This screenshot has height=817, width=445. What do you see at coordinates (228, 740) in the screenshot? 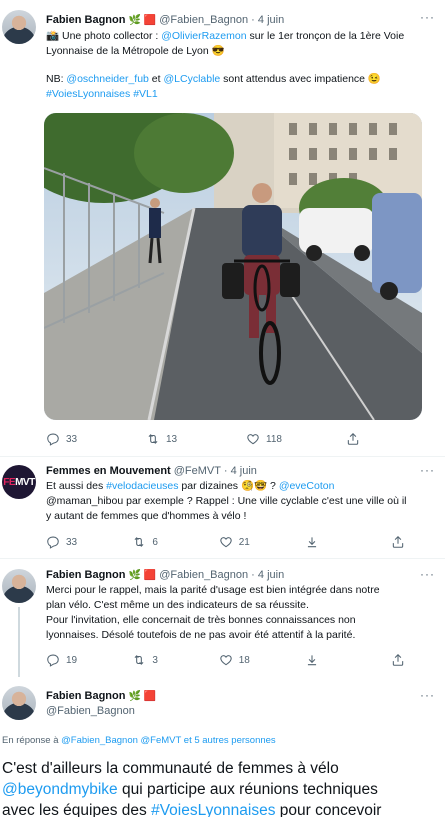
I see `other-people-link: et 5 autres personnes` at bounding box center [228, 740].